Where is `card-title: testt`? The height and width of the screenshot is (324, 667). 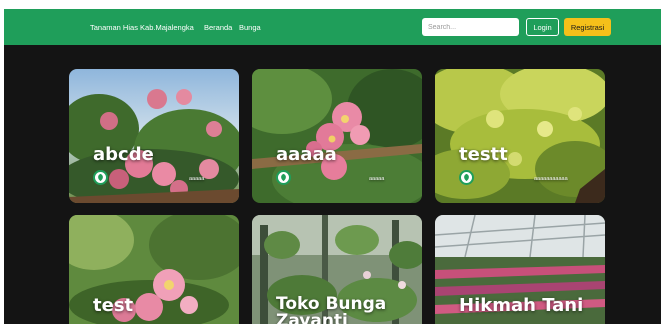 card-title: testt is located at coordinates (483, 154).